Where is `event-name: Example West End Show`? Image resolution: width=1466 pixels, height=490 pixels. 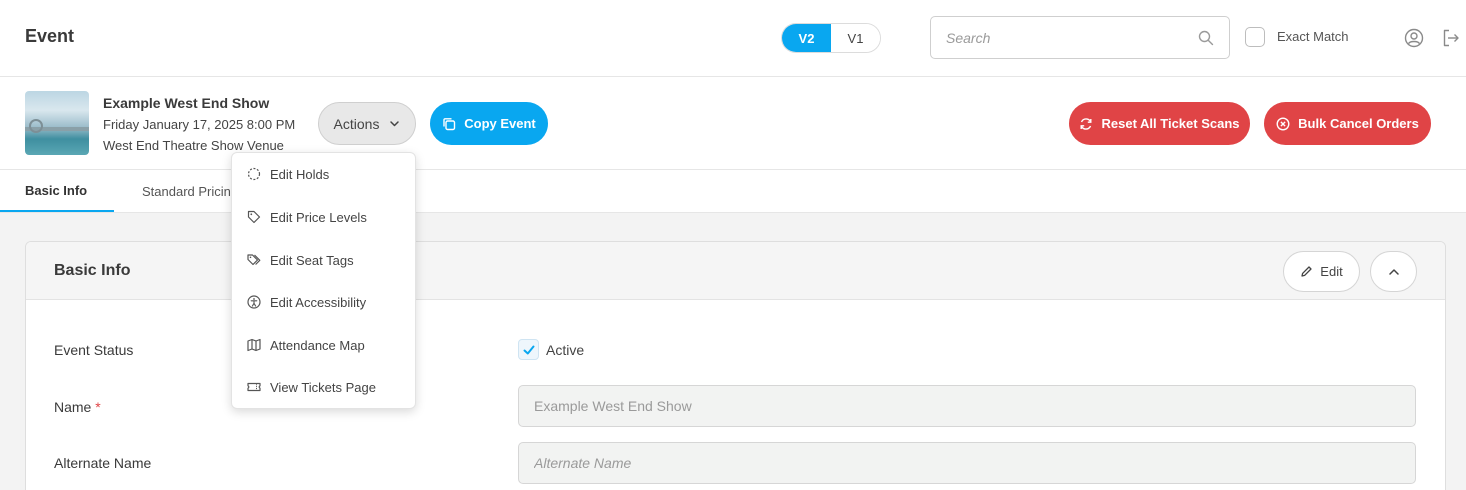
event-name: Example West End Show is located at coordinates (186, 103).